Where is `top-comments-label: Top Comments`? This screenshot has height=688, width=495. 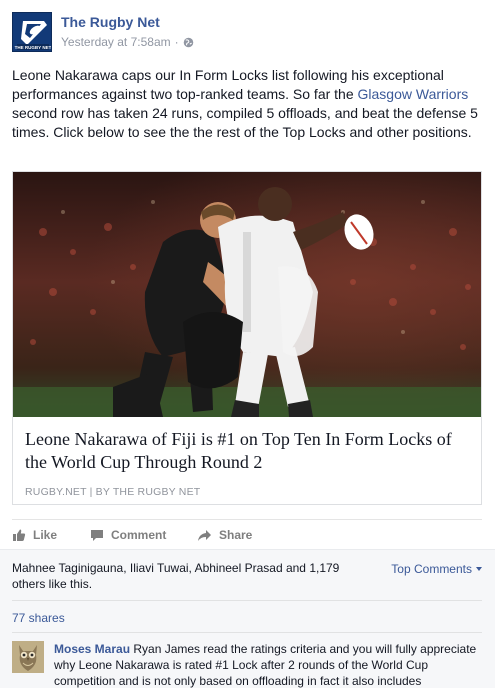
top-comments-label: Top Comments is located at coordinates (431, 569).